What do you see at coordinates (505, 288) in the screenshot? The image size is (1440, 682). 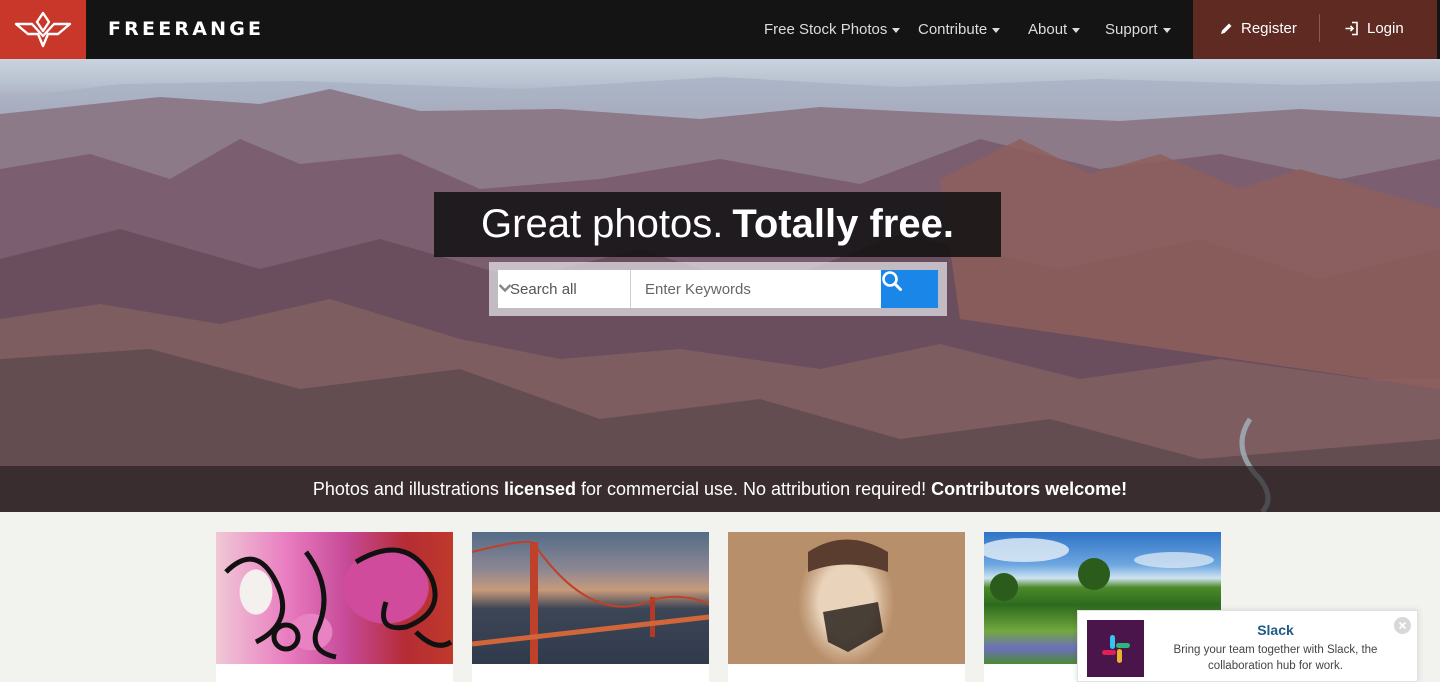 I see `chevron-down-icon` at bounding box center [505, 288].